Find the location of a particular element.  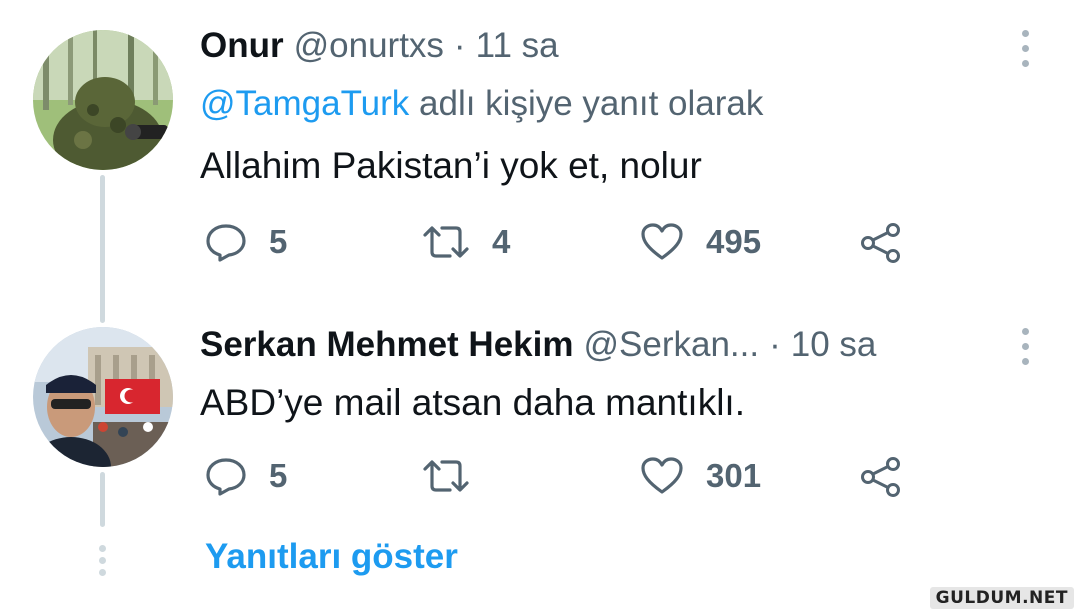

show-replies-link: Yanıtları göster is located at coordinates (331, 557).